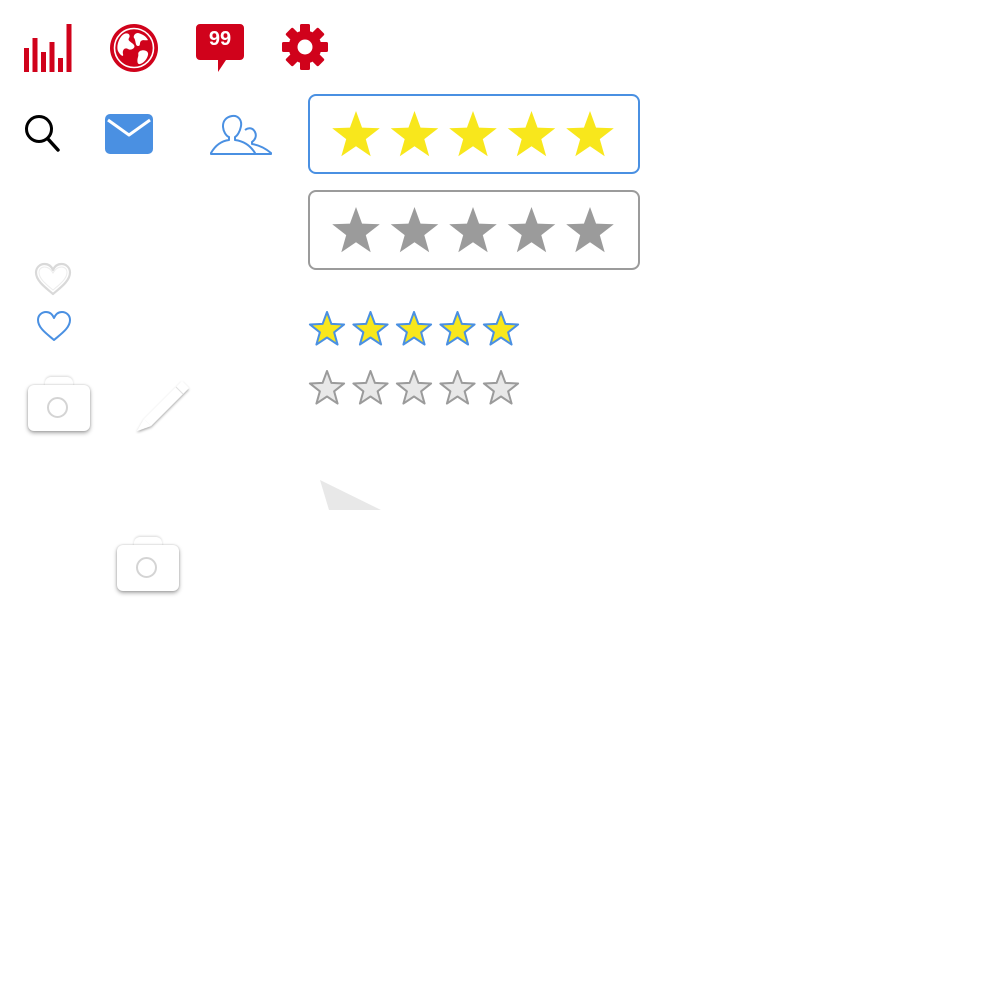  I want to click on pencil-icon, so click(163, 406).